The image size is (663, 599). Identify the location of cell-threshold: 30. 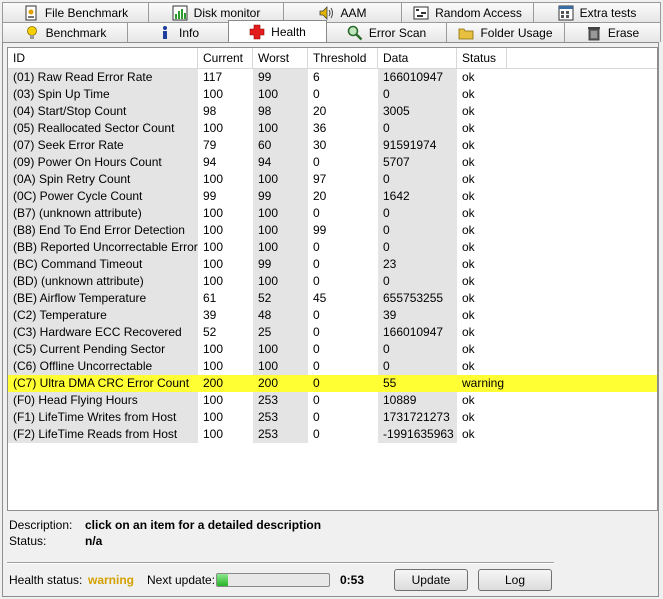
(320, 145).